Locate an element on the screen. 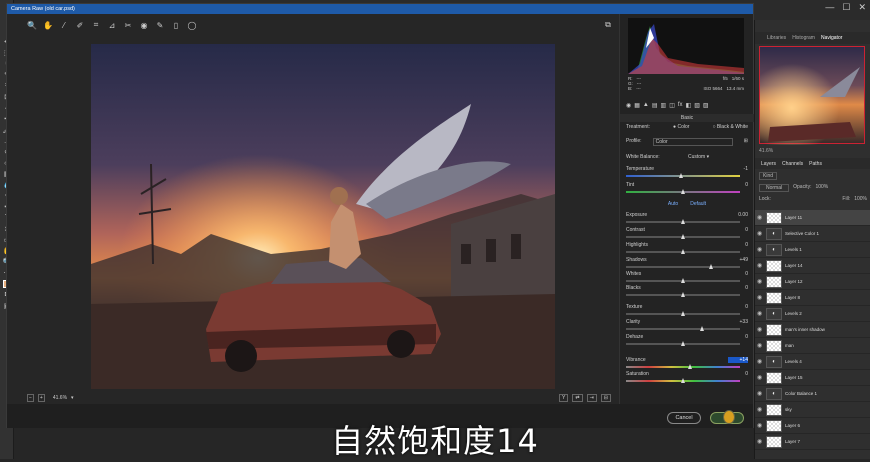 This screenshot has width=870, height=462. layer-name: man's inner shadow is located at coordinates (805, 329).